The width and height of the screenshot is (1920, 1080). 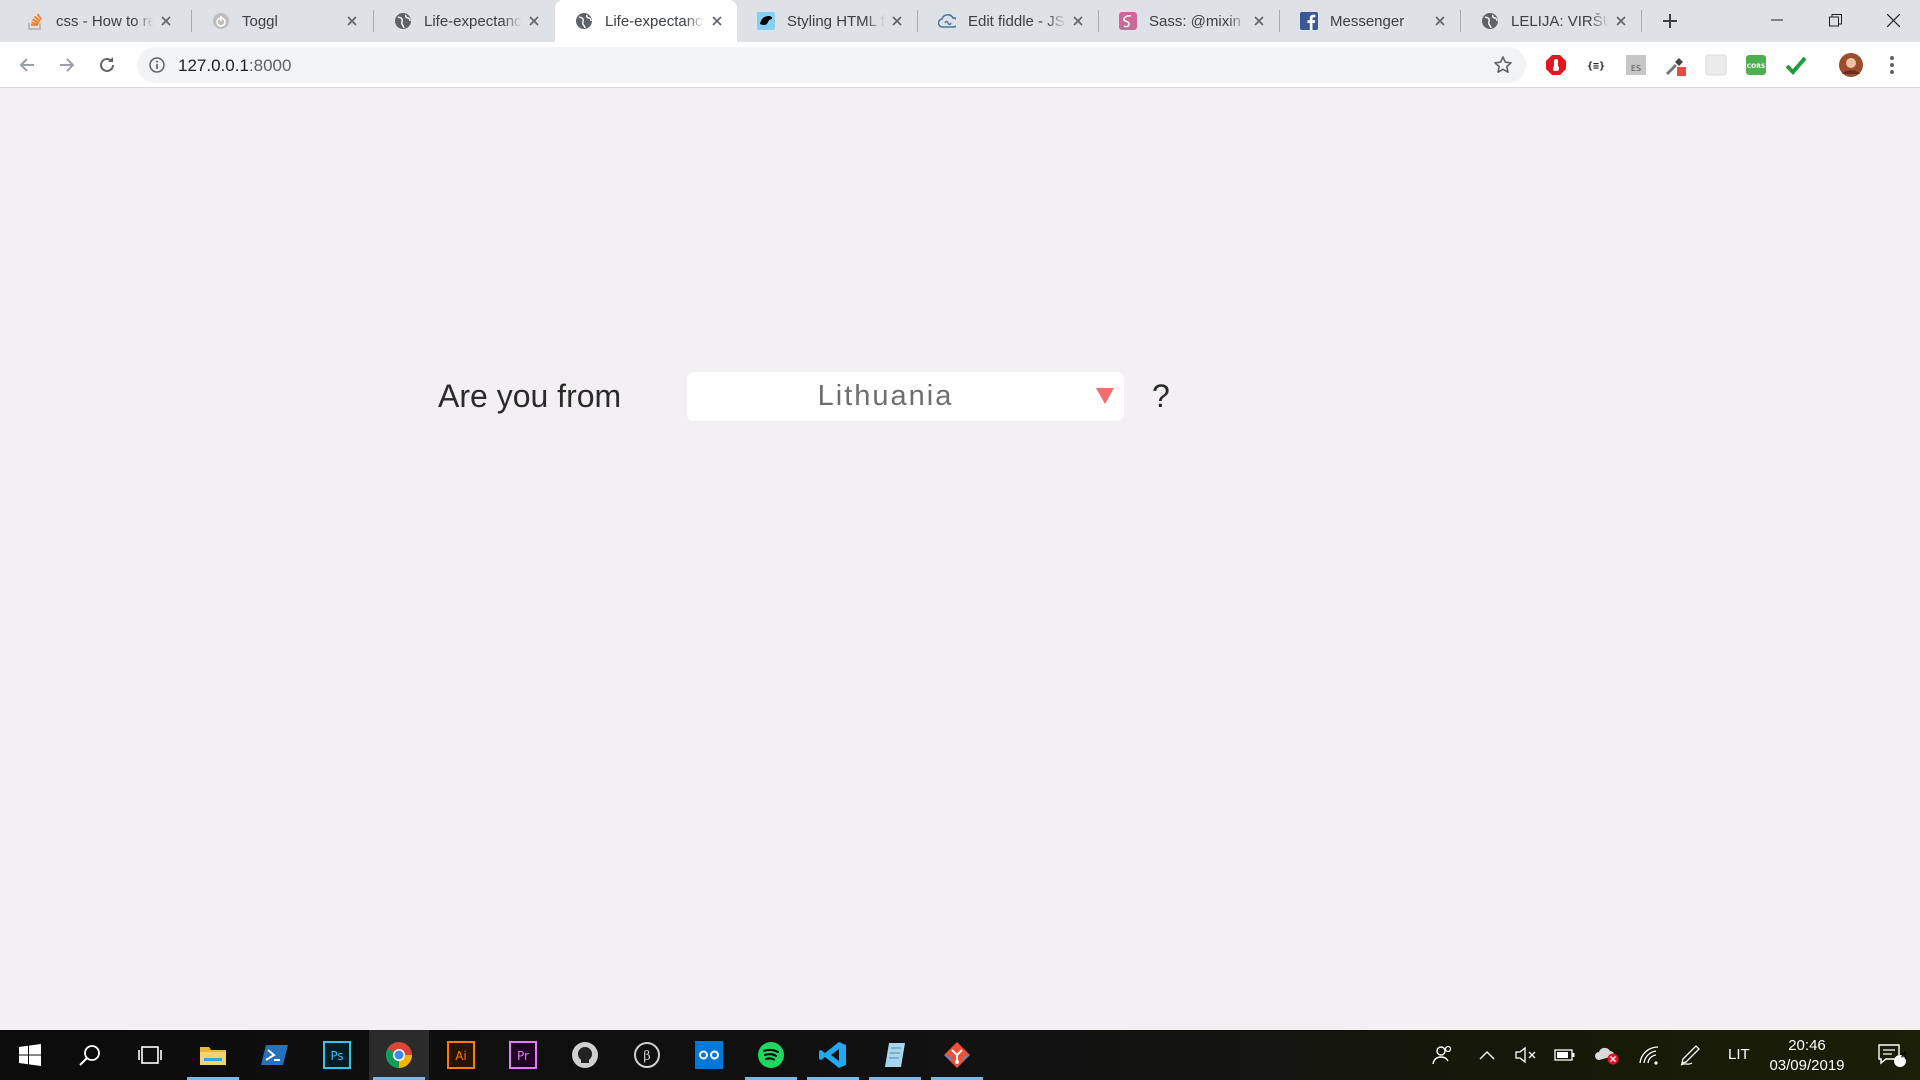 I want to click on checkmark-extension-icon, so click(x=1796, y=65).